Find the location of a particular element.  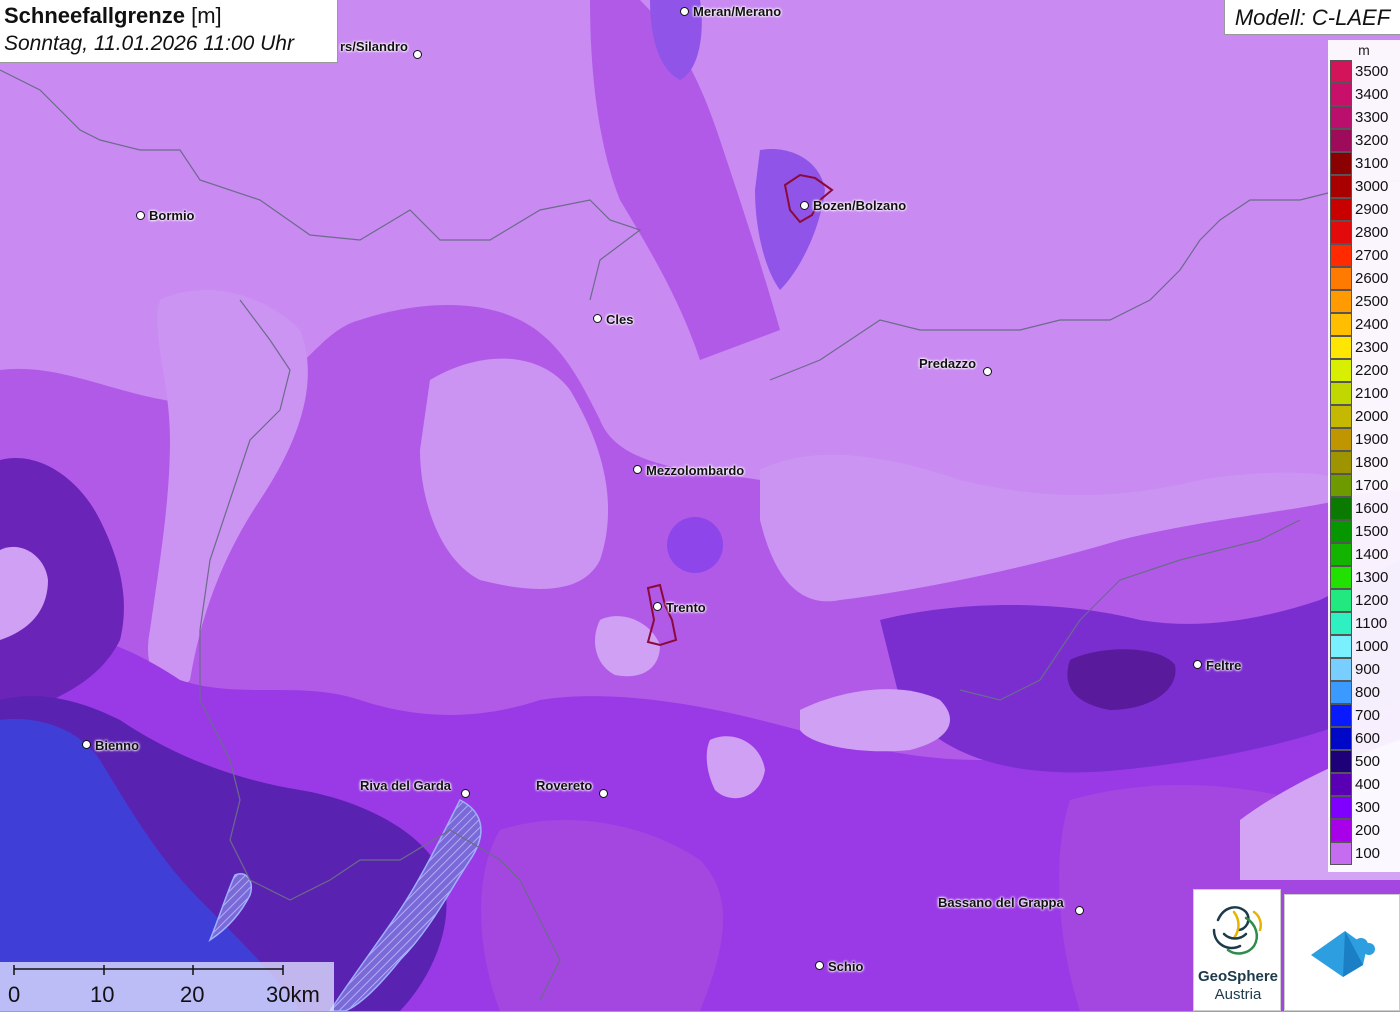

legend-label: 200 is located at coordinates (1368, 830).